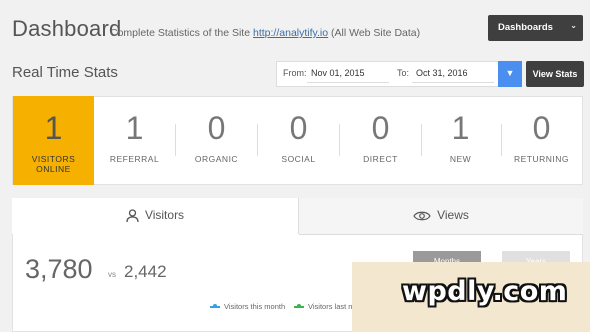 This screenshot has height=332, width=590. I want to click on stat-direct: 0 DIRECT, so click(380, 140).